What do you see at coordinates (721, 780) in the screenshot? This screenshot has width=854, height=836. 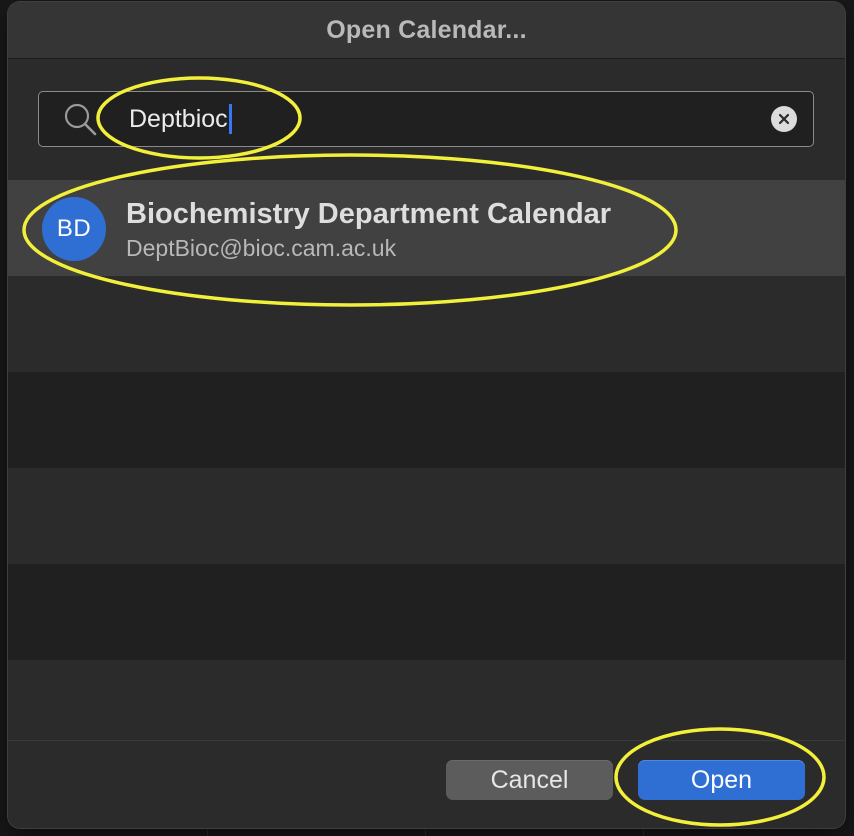 I see `open-button: Open` at bounding box center [721, 780].